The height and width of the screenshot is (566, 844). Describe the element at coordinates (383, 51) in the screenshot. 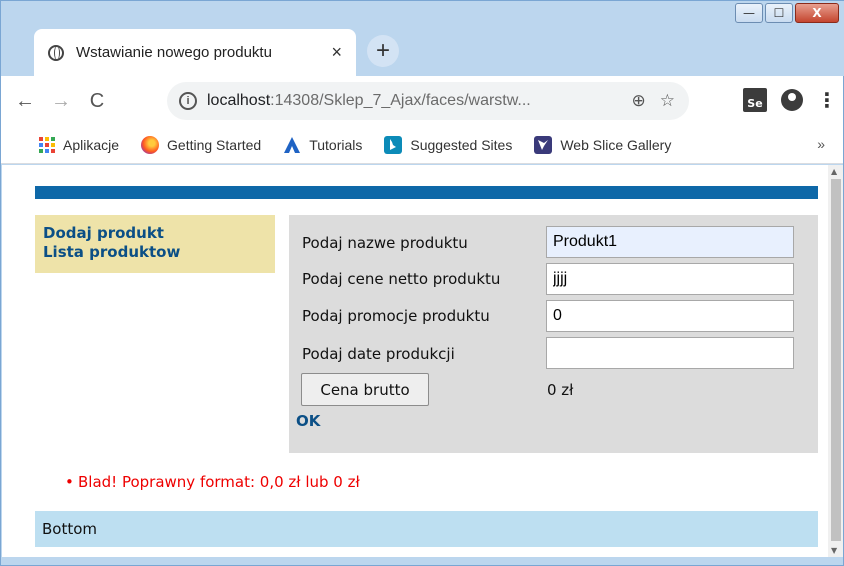

I see `new-tab-button: +` at that location.